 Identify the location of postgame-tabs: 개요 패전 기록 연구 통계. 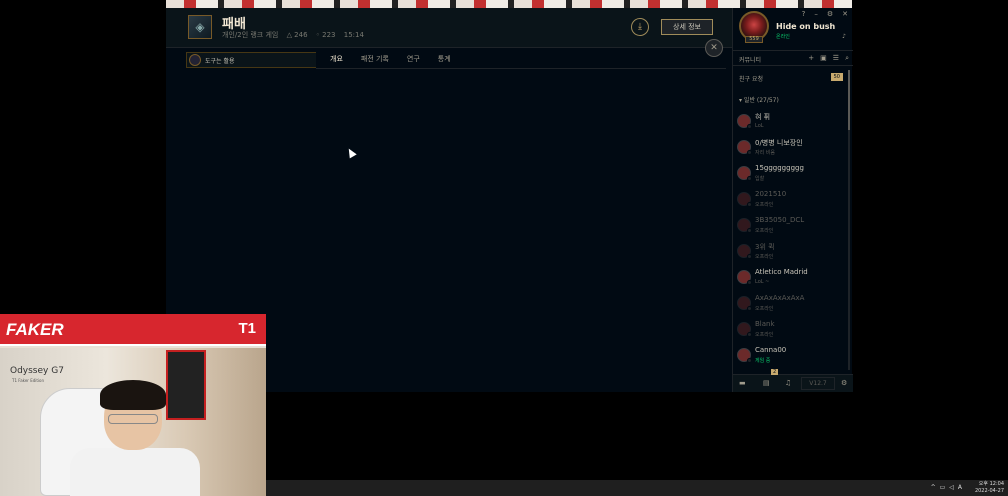
(399, 59).